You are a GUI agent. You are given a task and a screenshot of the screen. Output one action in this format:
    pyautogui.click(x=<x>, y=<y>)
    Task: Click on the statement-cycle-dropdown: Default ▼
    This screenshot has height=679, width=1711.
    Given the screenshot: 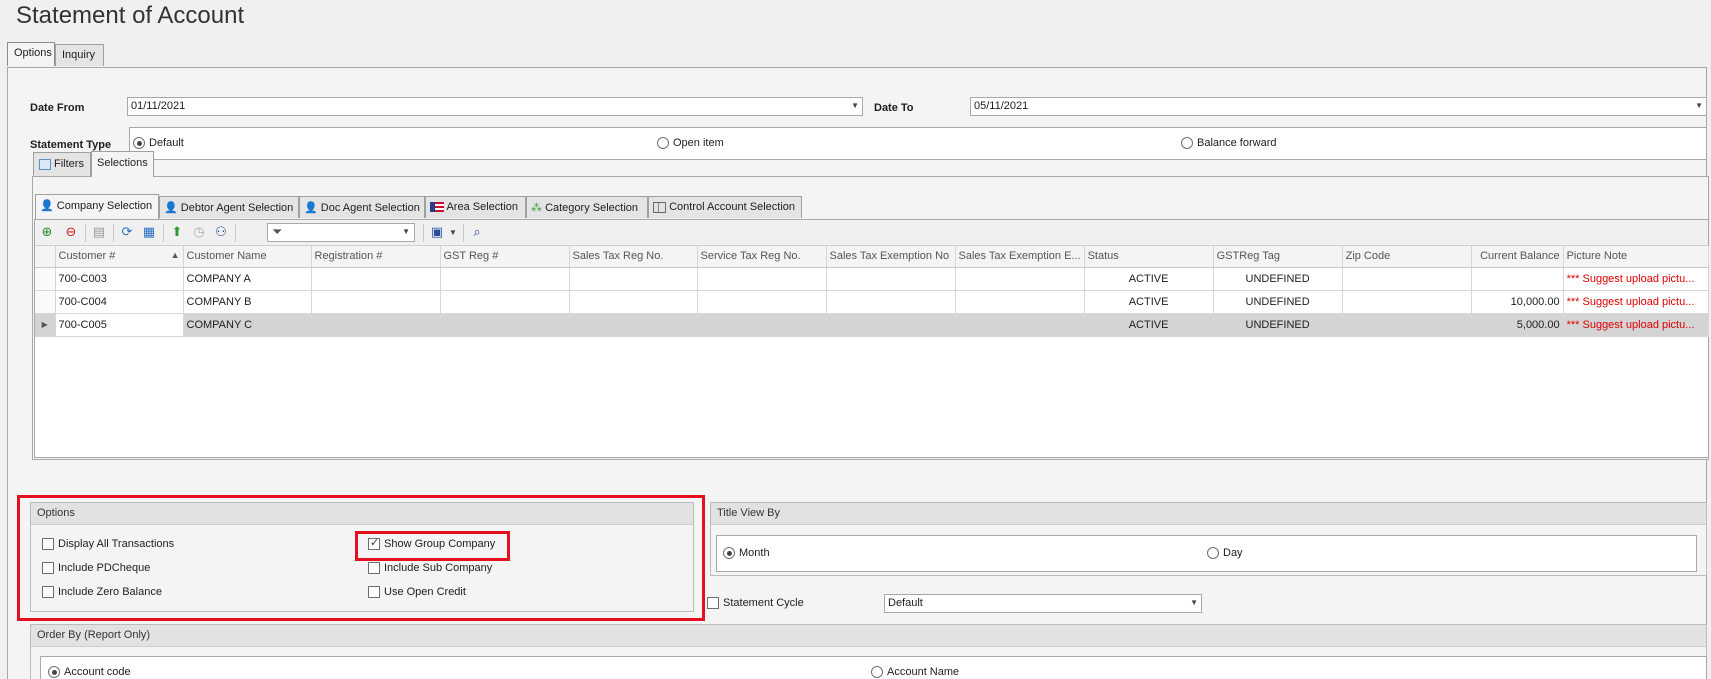 What is the action you would take?
    pyautogui.click(x=1043, y=603)
    